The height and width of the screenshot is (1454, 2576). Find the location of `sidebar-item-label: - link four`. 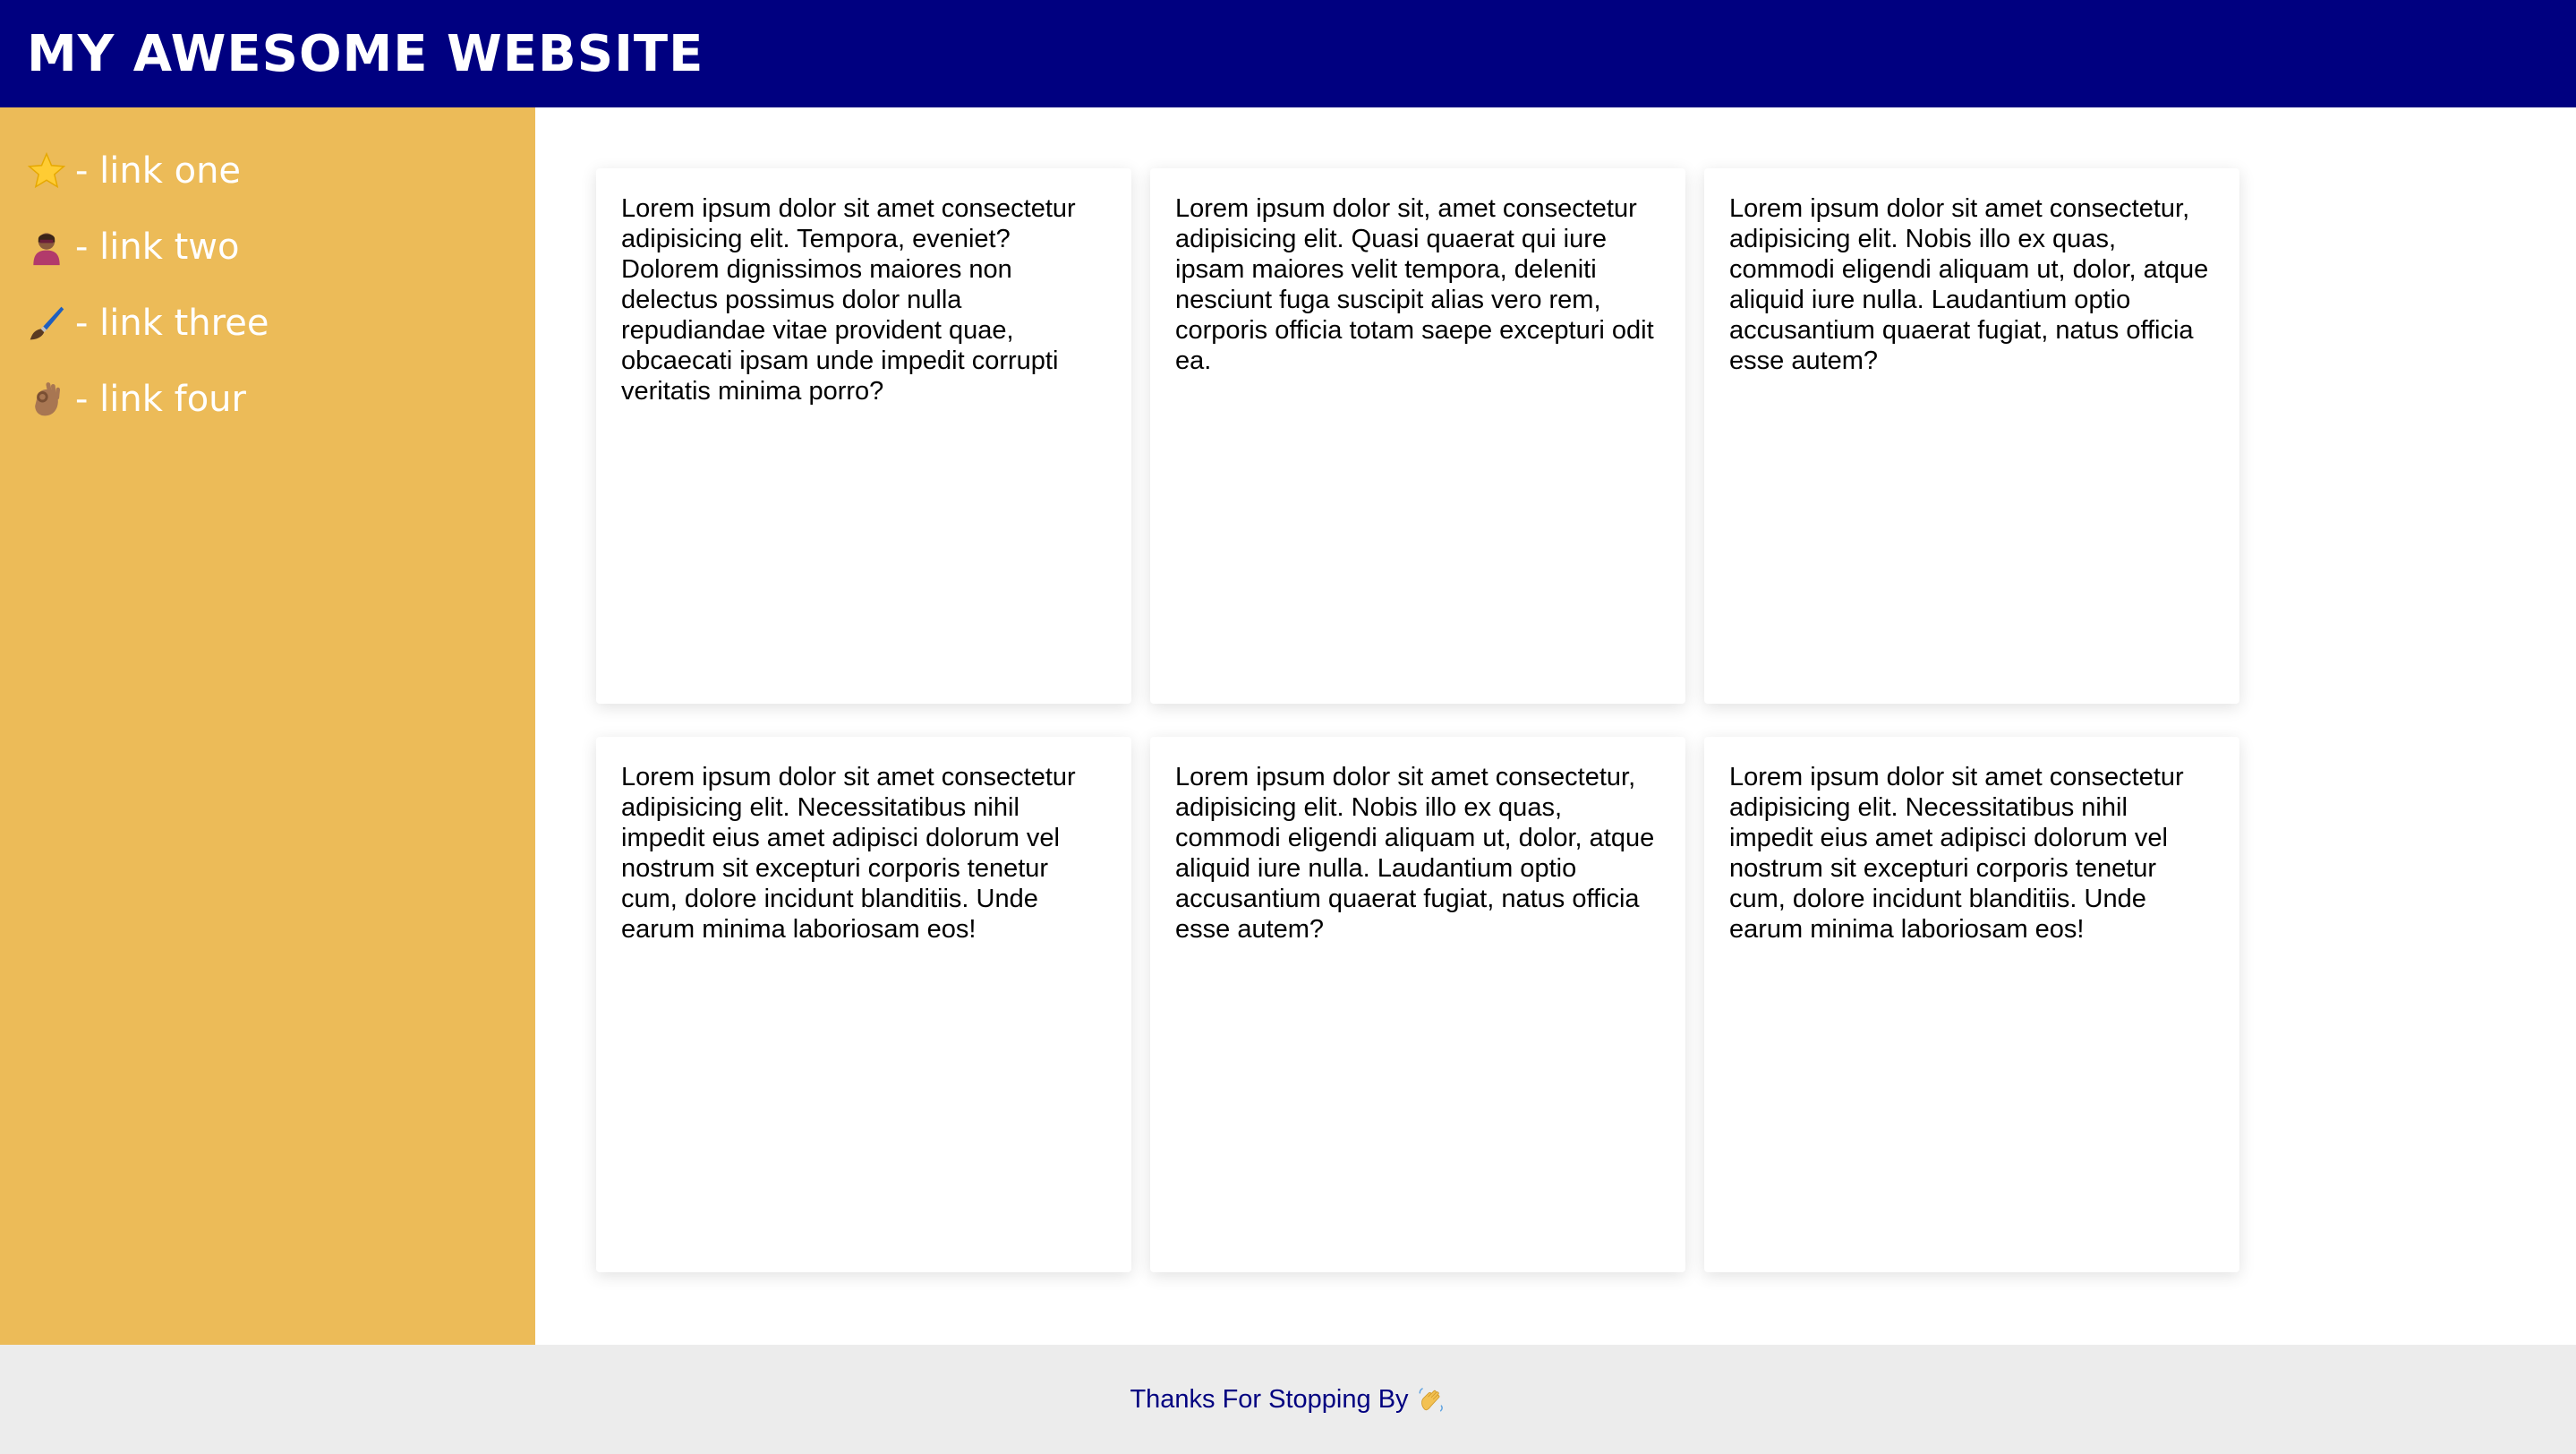

sidebar-item-label: - link four is located at coordinates (160, 399).